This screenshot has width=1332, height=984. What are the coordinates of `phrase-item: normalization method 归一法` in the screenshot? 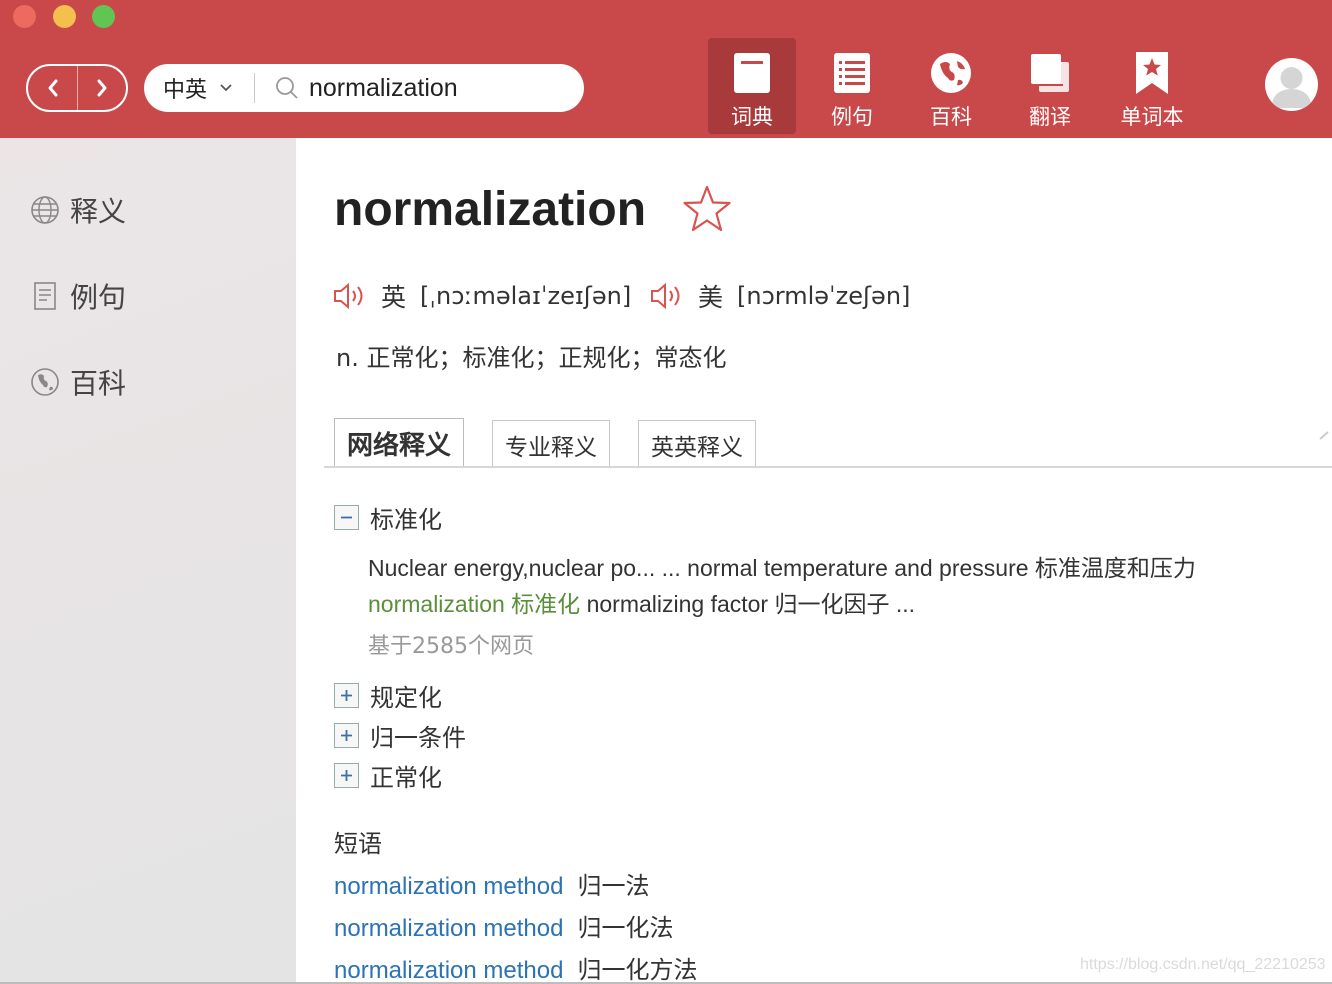 It's located at (491, 883).